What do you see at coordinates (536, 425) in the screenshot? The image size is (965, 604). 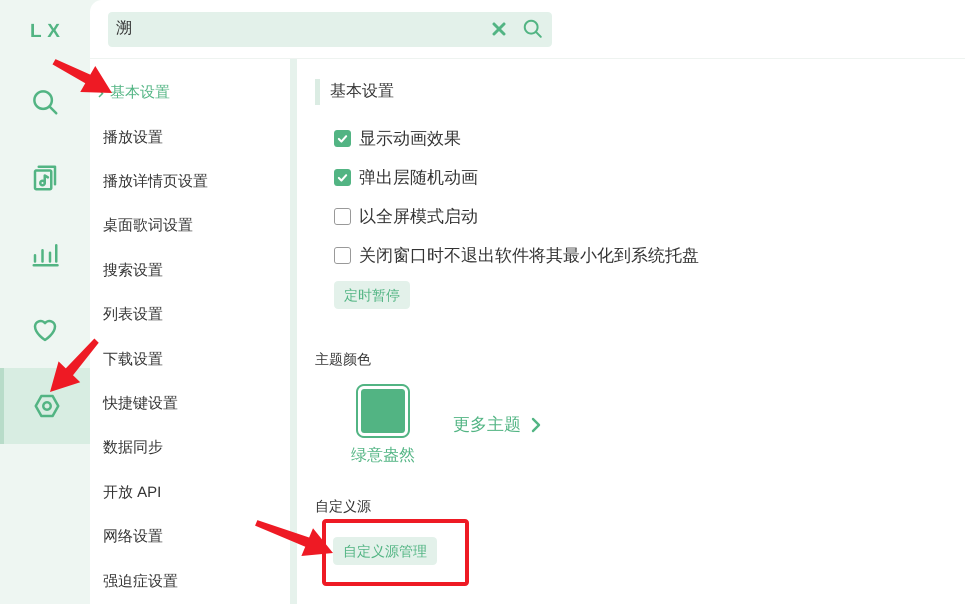 I see `chevron-right-icon` at bounding box center [536, 425].